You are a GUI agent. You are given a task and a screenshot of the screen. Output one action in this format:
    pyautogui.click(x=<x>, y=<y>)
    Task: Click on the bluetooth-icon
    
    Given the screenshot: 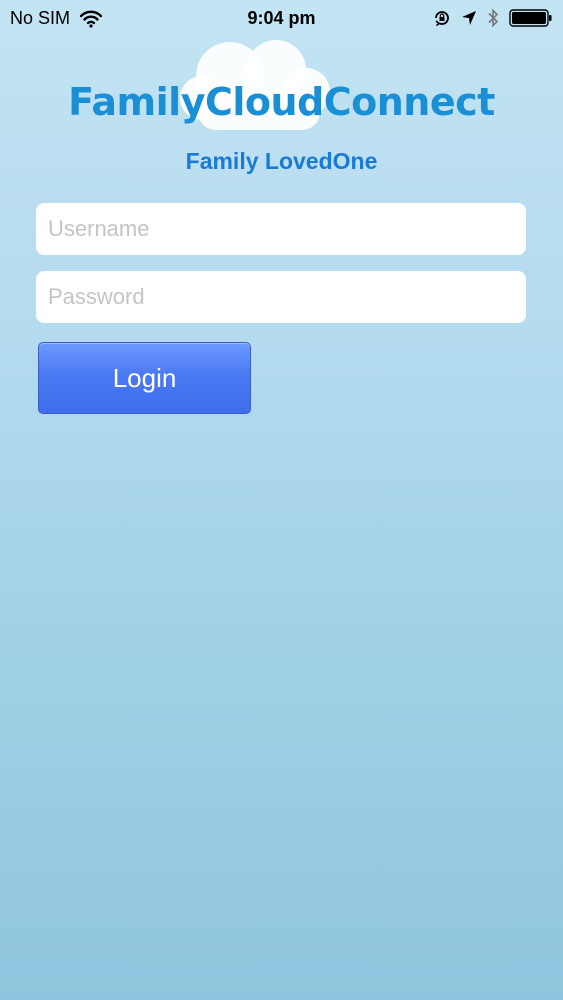 What is the action you would take?
    pyautogui.click(x=493, y=18)
    